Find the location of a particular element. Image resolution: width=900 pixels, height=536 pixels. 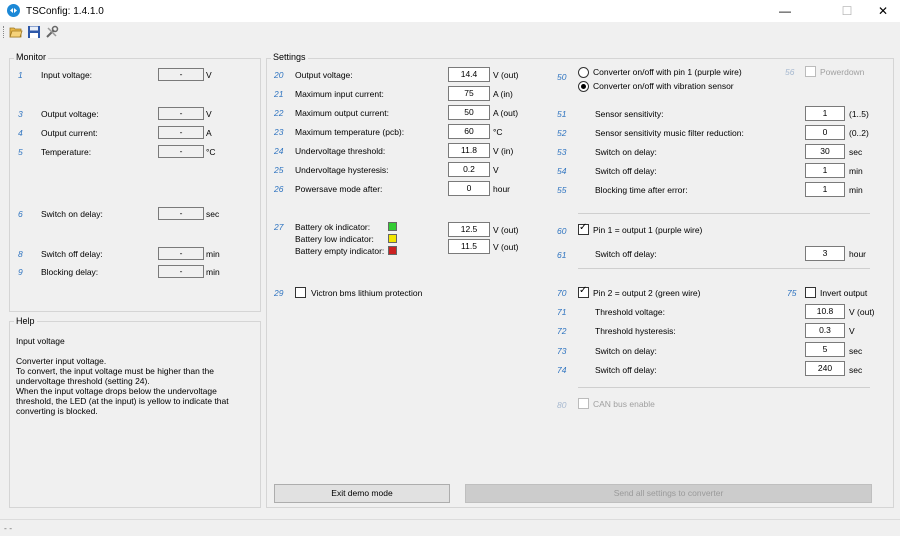

threshold-hysteresis-input: 0.3 is located at coordinates (825, 330).